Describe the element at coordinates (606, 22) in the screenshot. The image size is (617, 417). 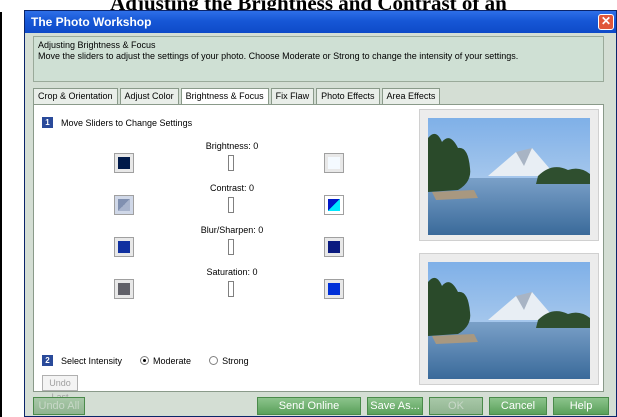
I see `close-icon: ✕` at that location.